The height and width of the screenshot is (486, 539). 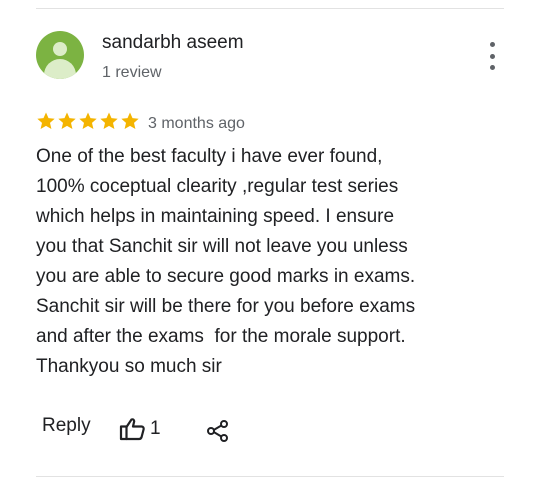 I want to click on person-icon-head, so click(x=60, y=49).